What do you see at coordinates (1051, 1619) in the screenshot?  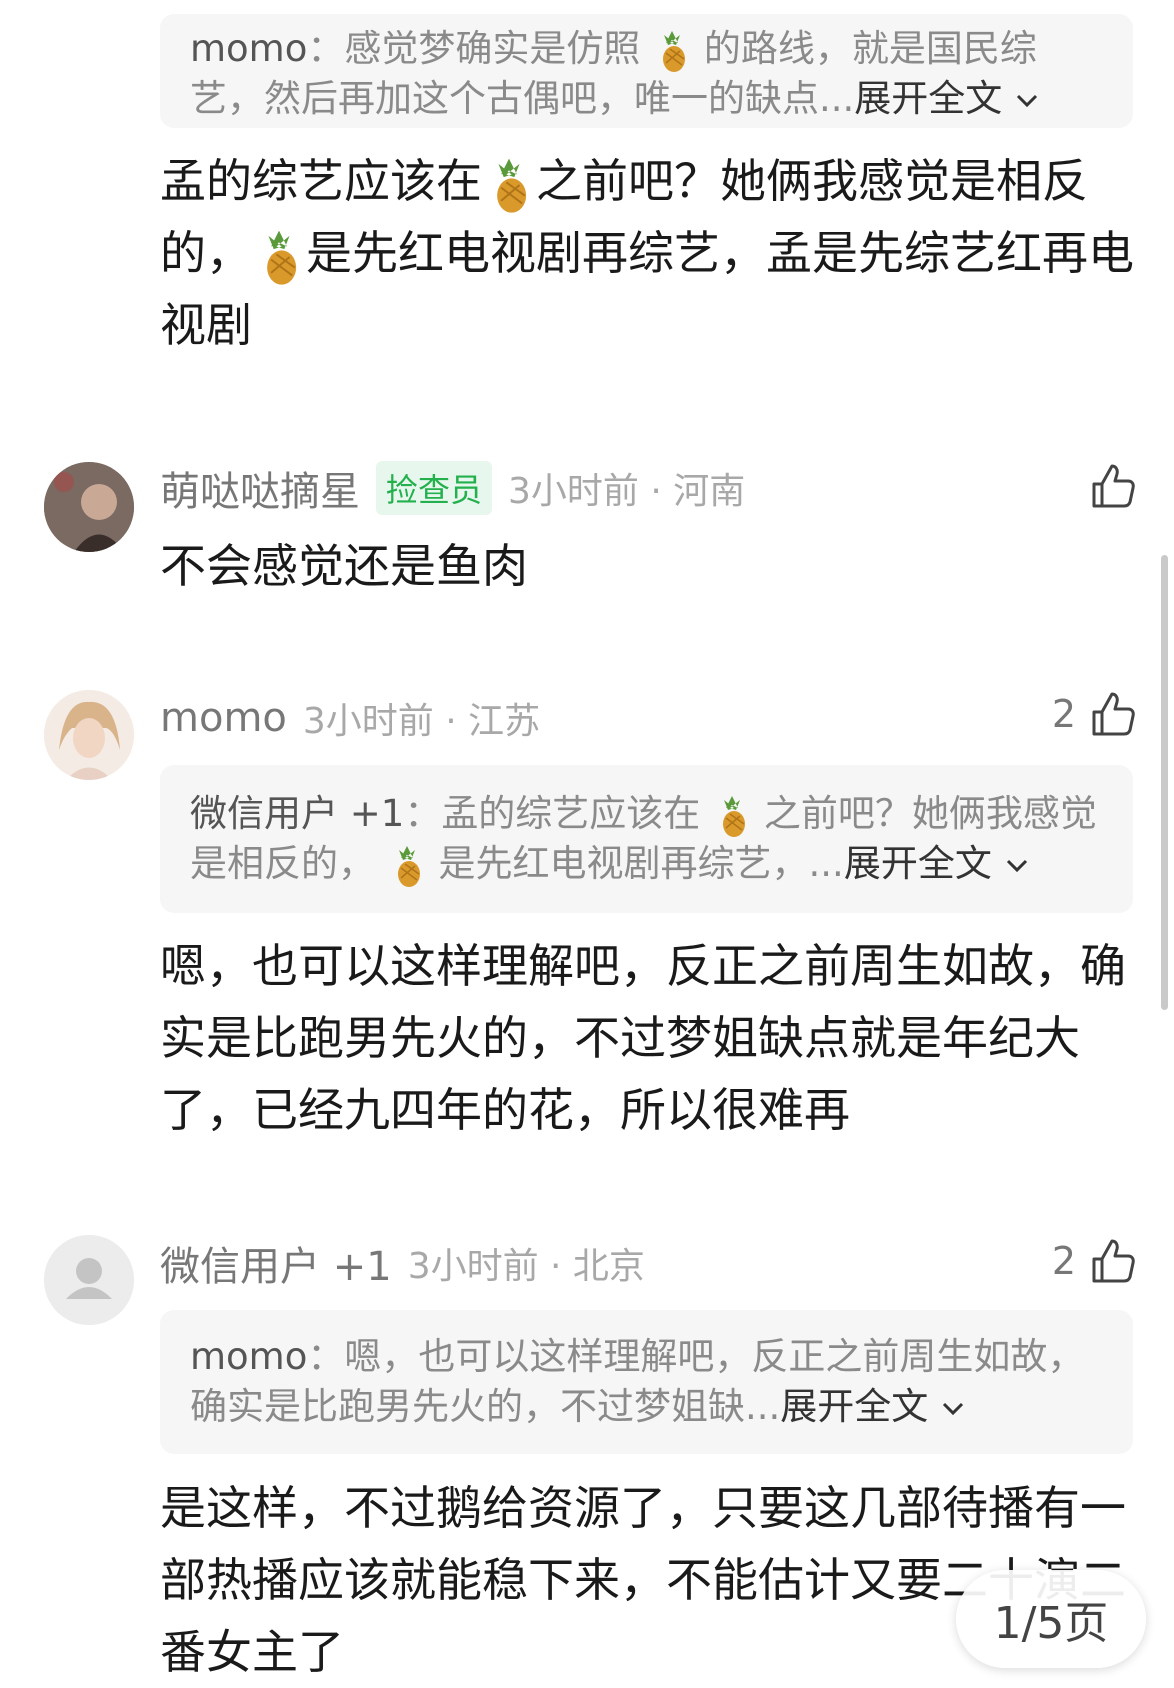 I see `page-indicator: 1/5页` at bounding box center [1051, 1619].